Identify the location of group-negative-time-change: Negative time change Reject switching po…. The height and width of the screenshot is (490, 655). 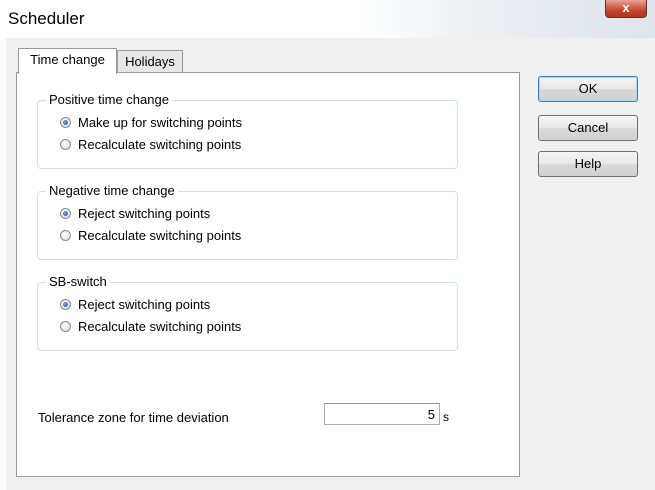
(247, 221).